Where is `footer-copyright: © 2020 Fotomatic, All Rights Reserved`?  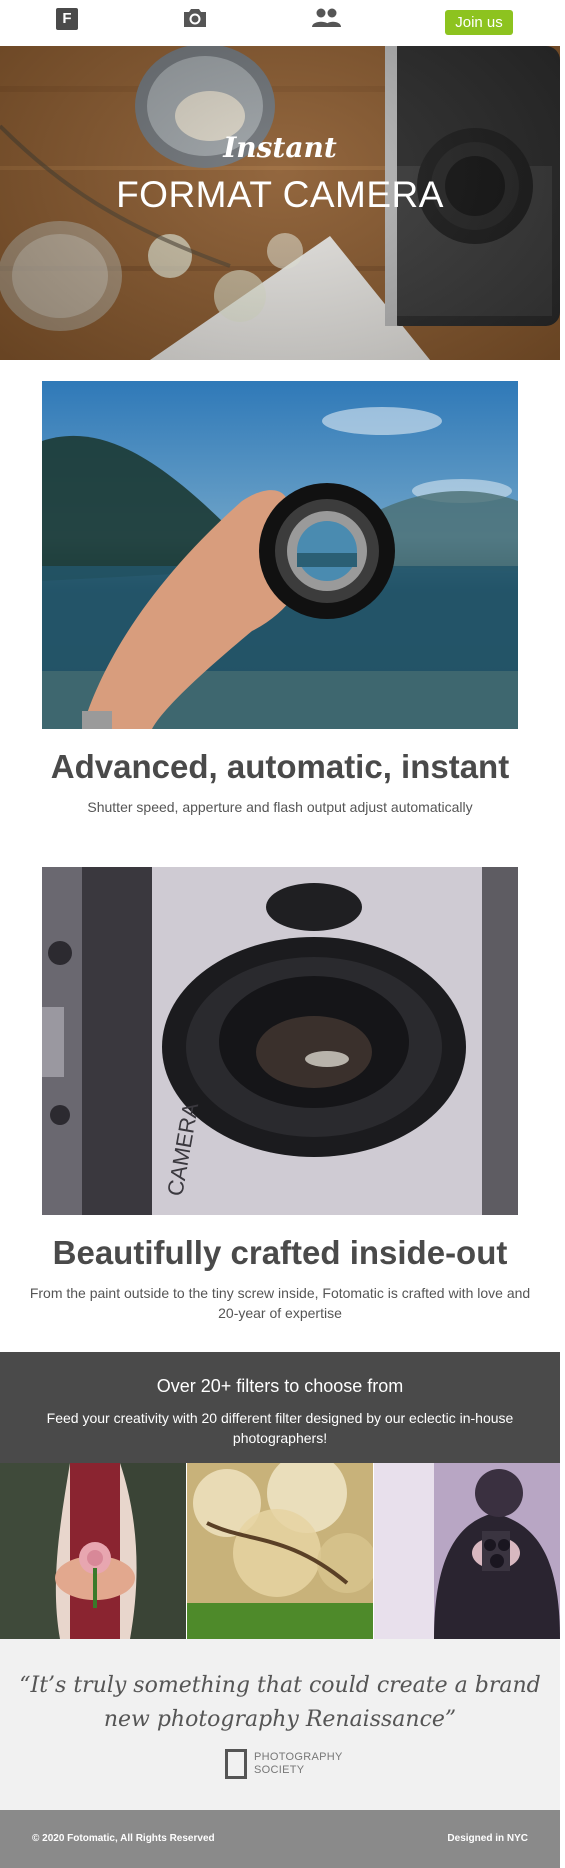
footer-copyright: © 2020 Fotomatic, All Rights Reserved is located at coordinates (123, 1838).